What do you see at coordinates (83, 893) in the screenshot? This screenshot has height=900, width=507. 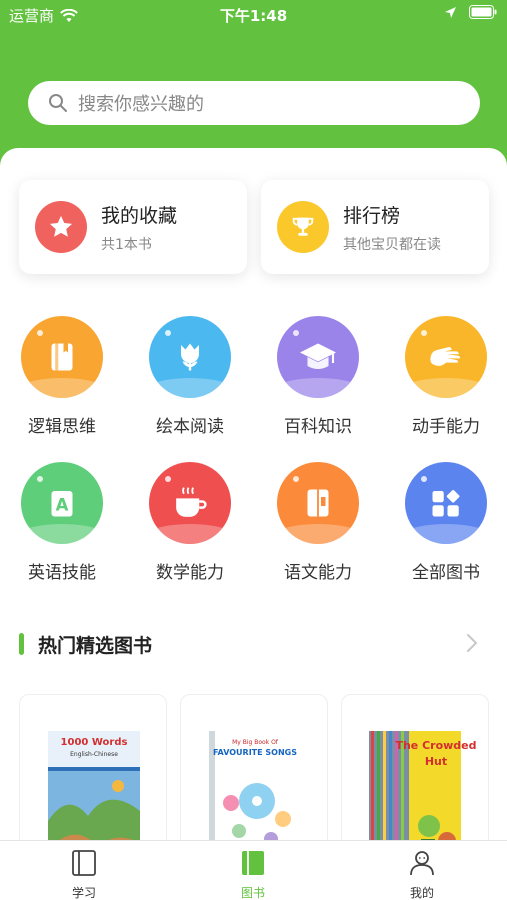 I see `tab-label: 学习` at bounding box center [83, 893].